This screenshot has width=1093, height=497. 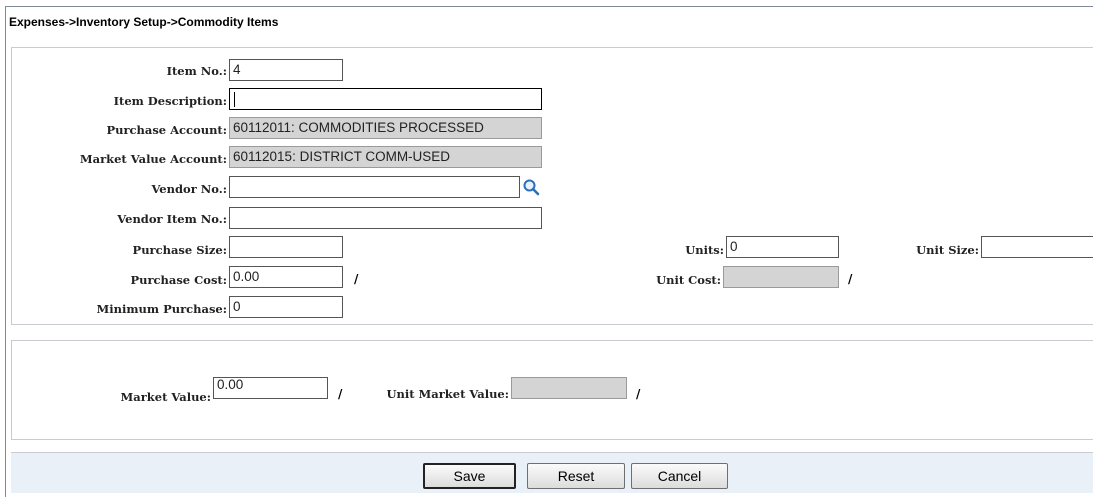 I want to click on minimum-purchase-label: Minimum Purchase:, so click(x=161, y=309).